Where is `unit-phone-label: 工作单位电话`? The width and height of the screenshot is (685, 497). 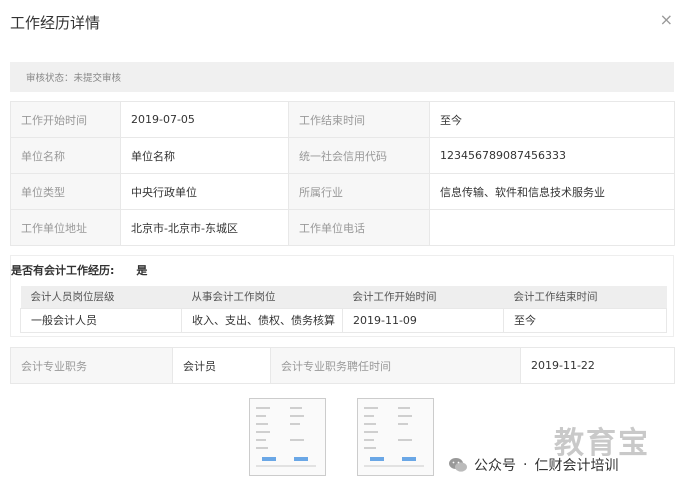 unit-phone-label: 工作单位电话 is located at coordinates (359, 227).